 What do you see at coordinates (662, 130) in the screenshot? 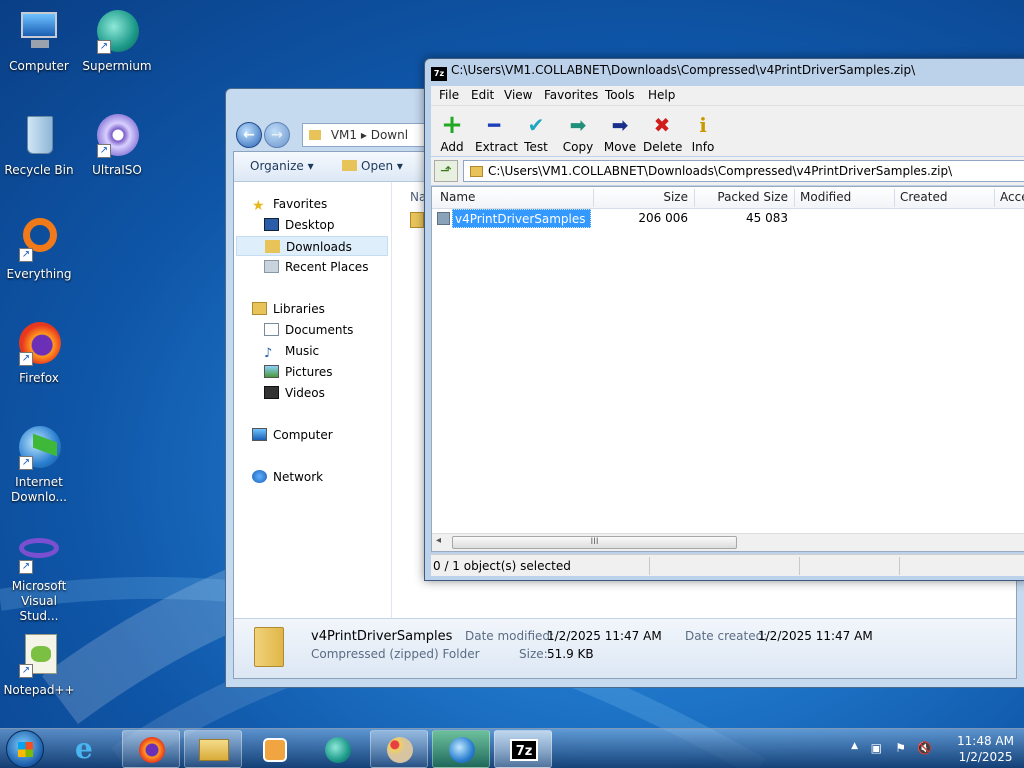
I see `delete-button: ✖ Delete` at bounding box center [662, 130].